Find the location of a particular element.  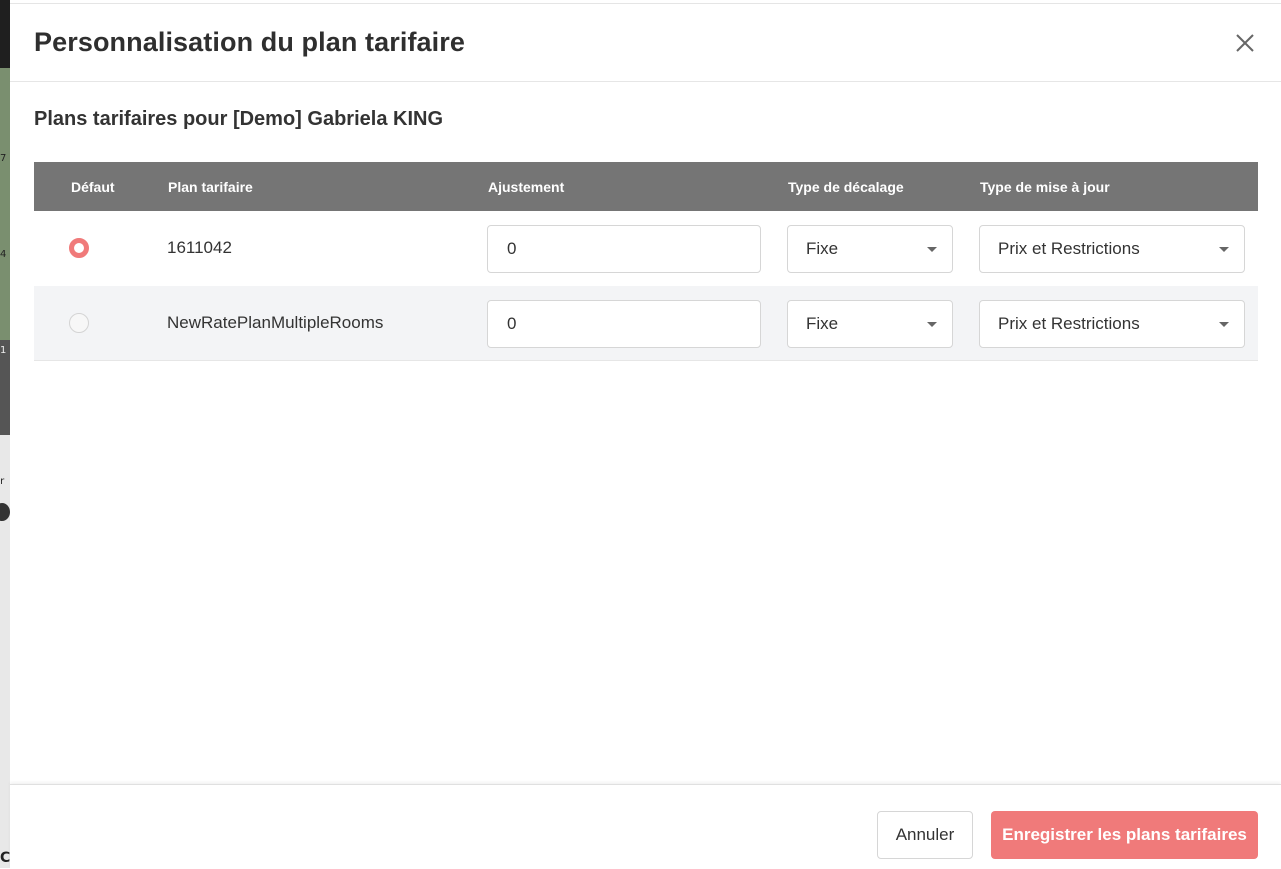

background-glyph: 1 is located at coordinates (3, 350).